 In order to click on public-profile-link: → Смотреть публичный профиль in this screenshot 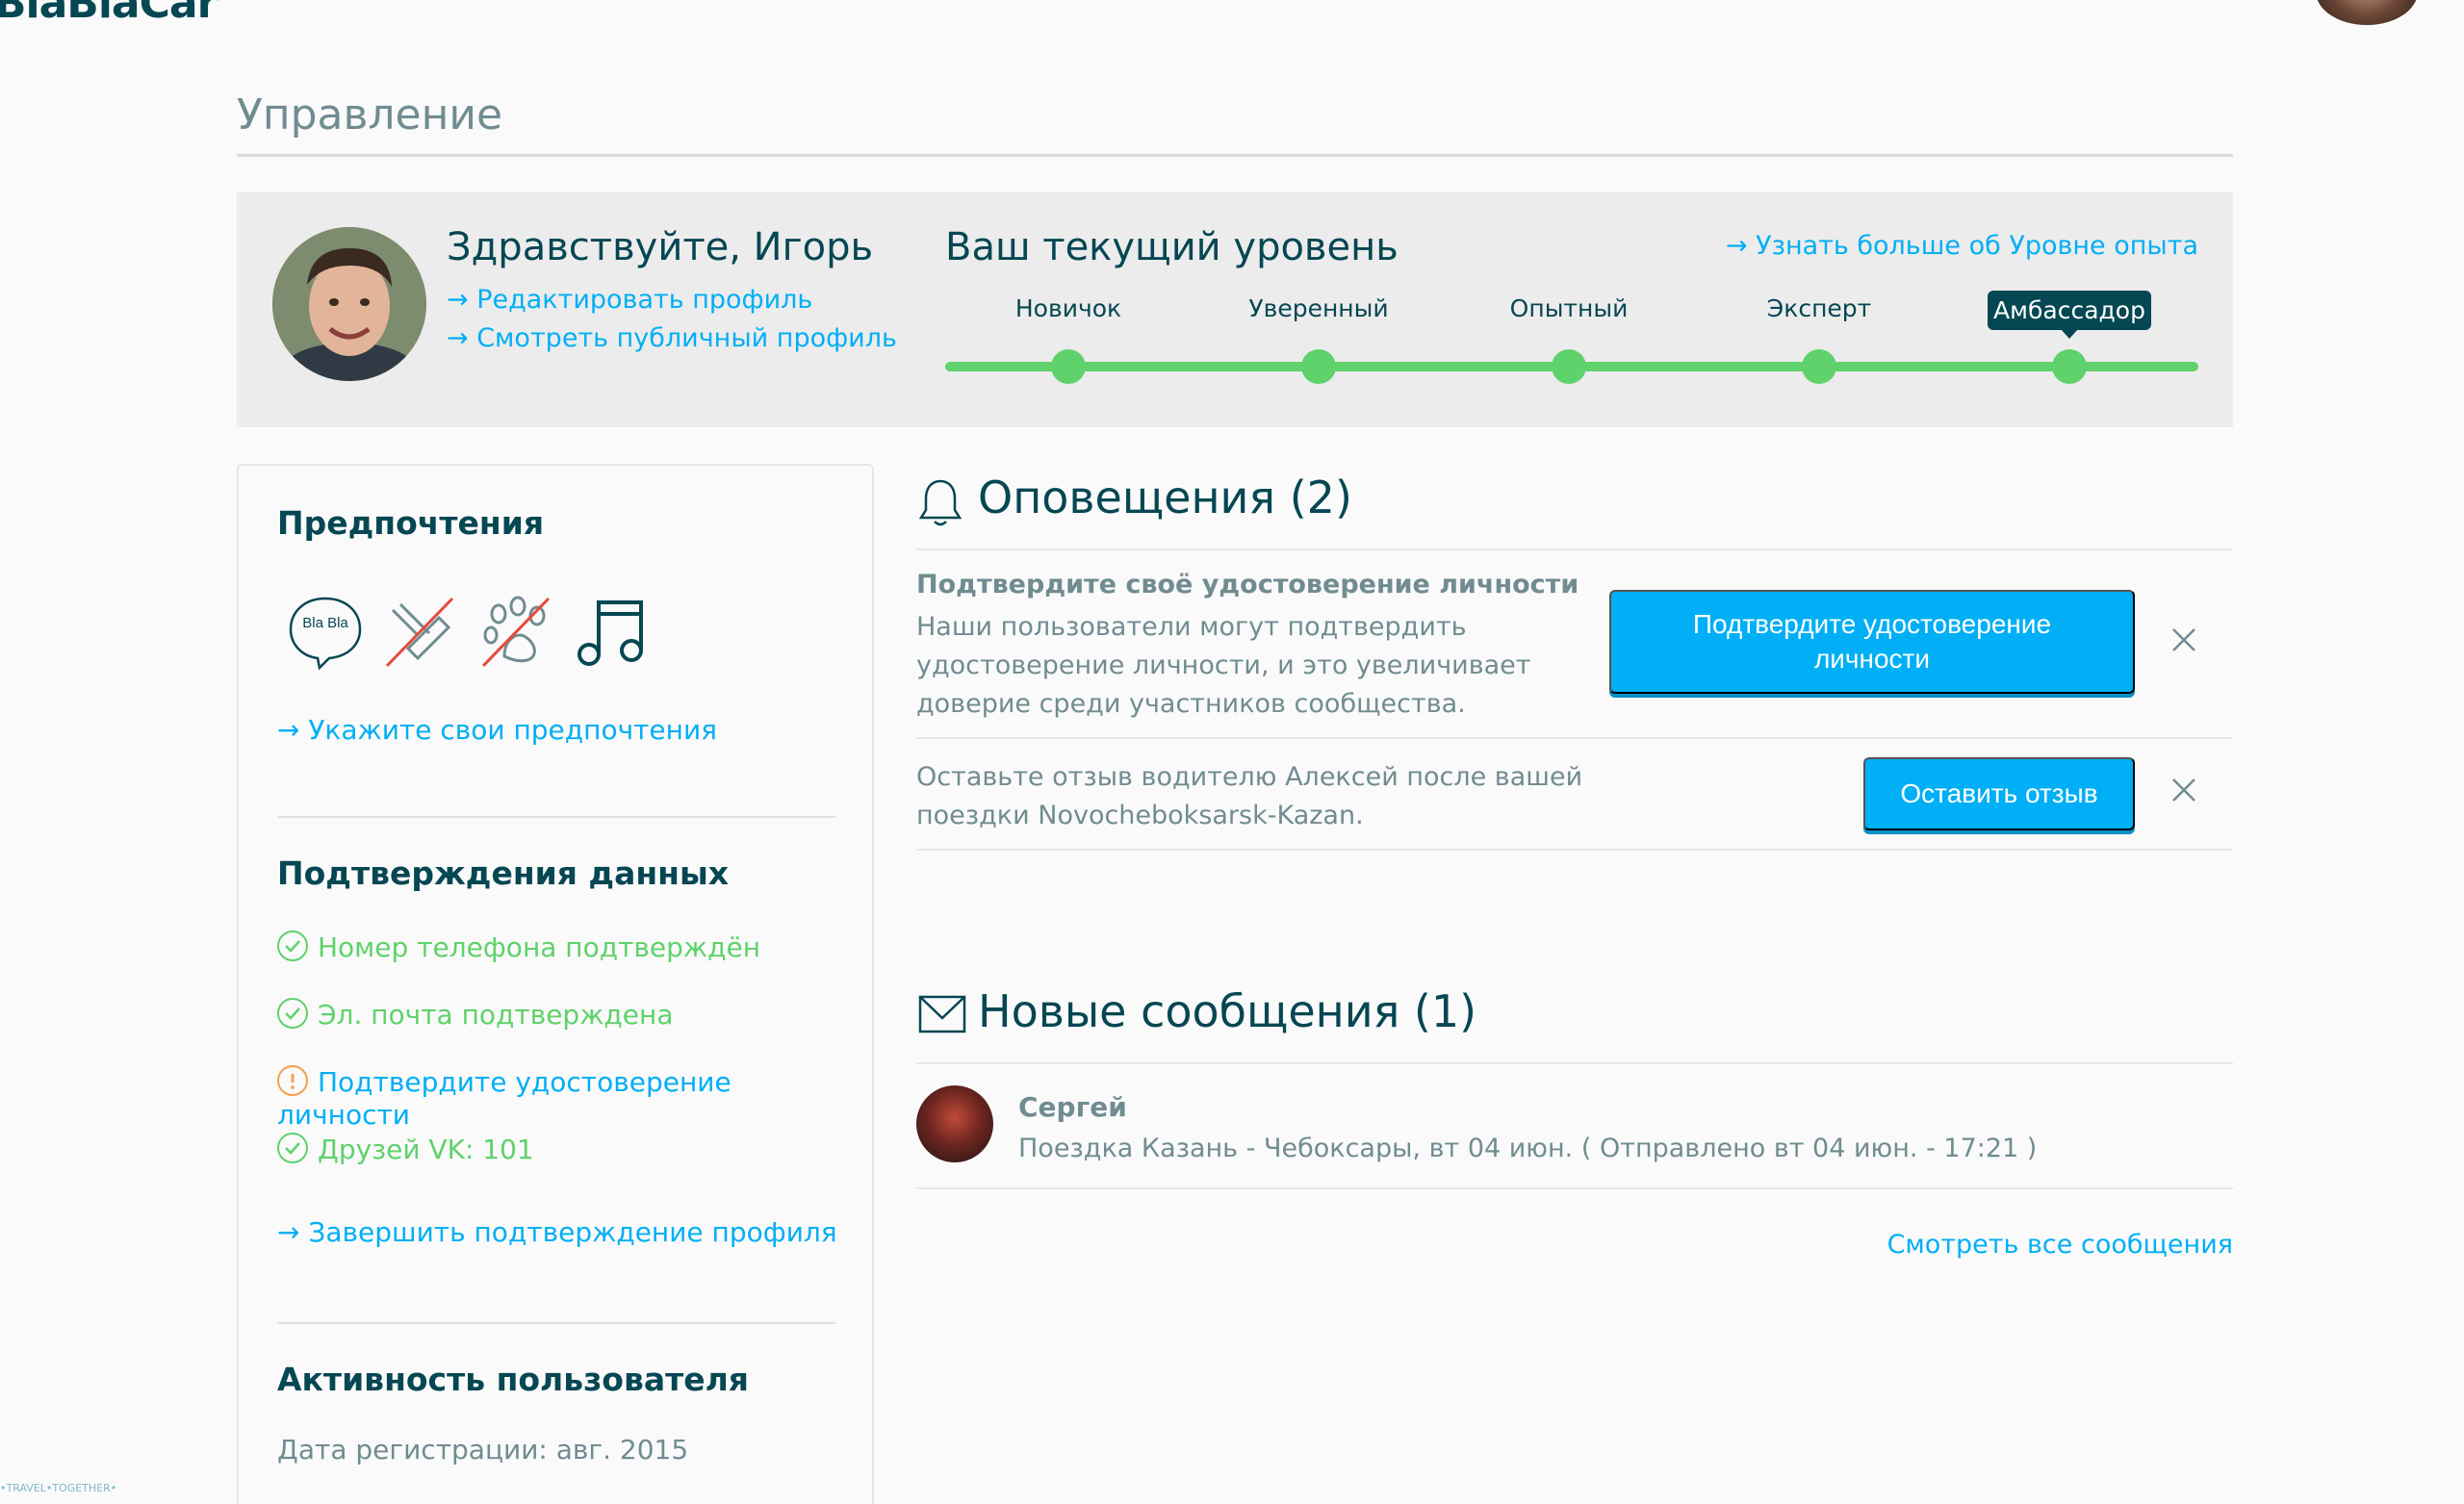, I will do `click(672, 338)`.